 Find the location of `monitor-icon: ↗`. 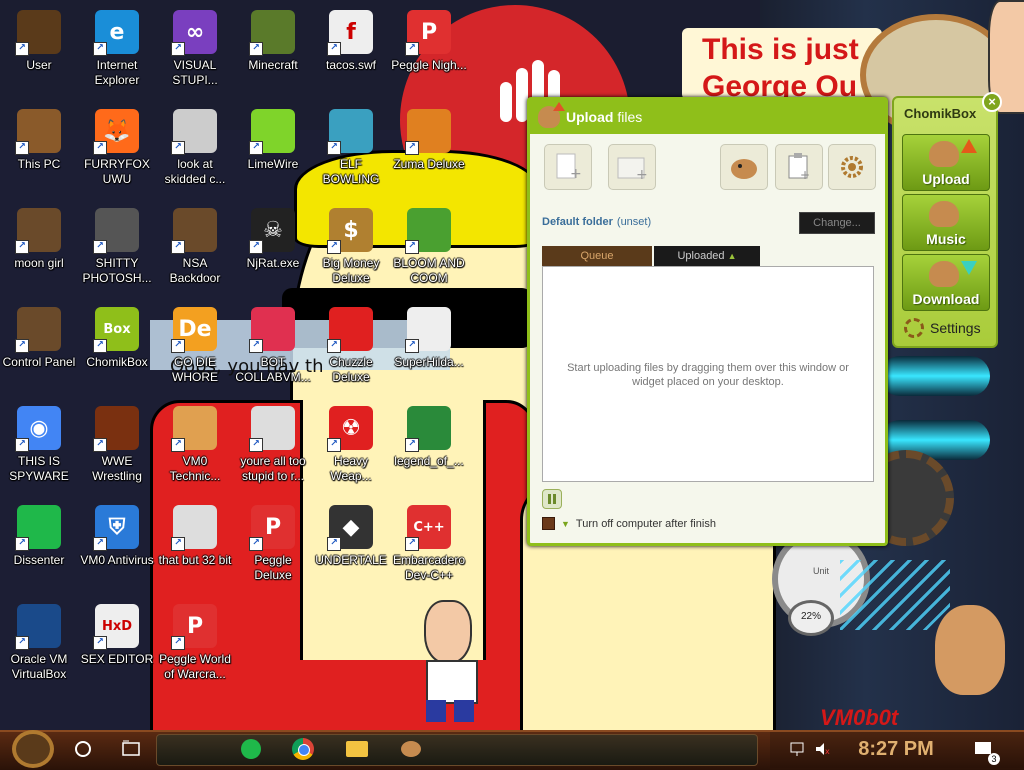

monitor-icon: ↗ is located at coordinates (272, 330).